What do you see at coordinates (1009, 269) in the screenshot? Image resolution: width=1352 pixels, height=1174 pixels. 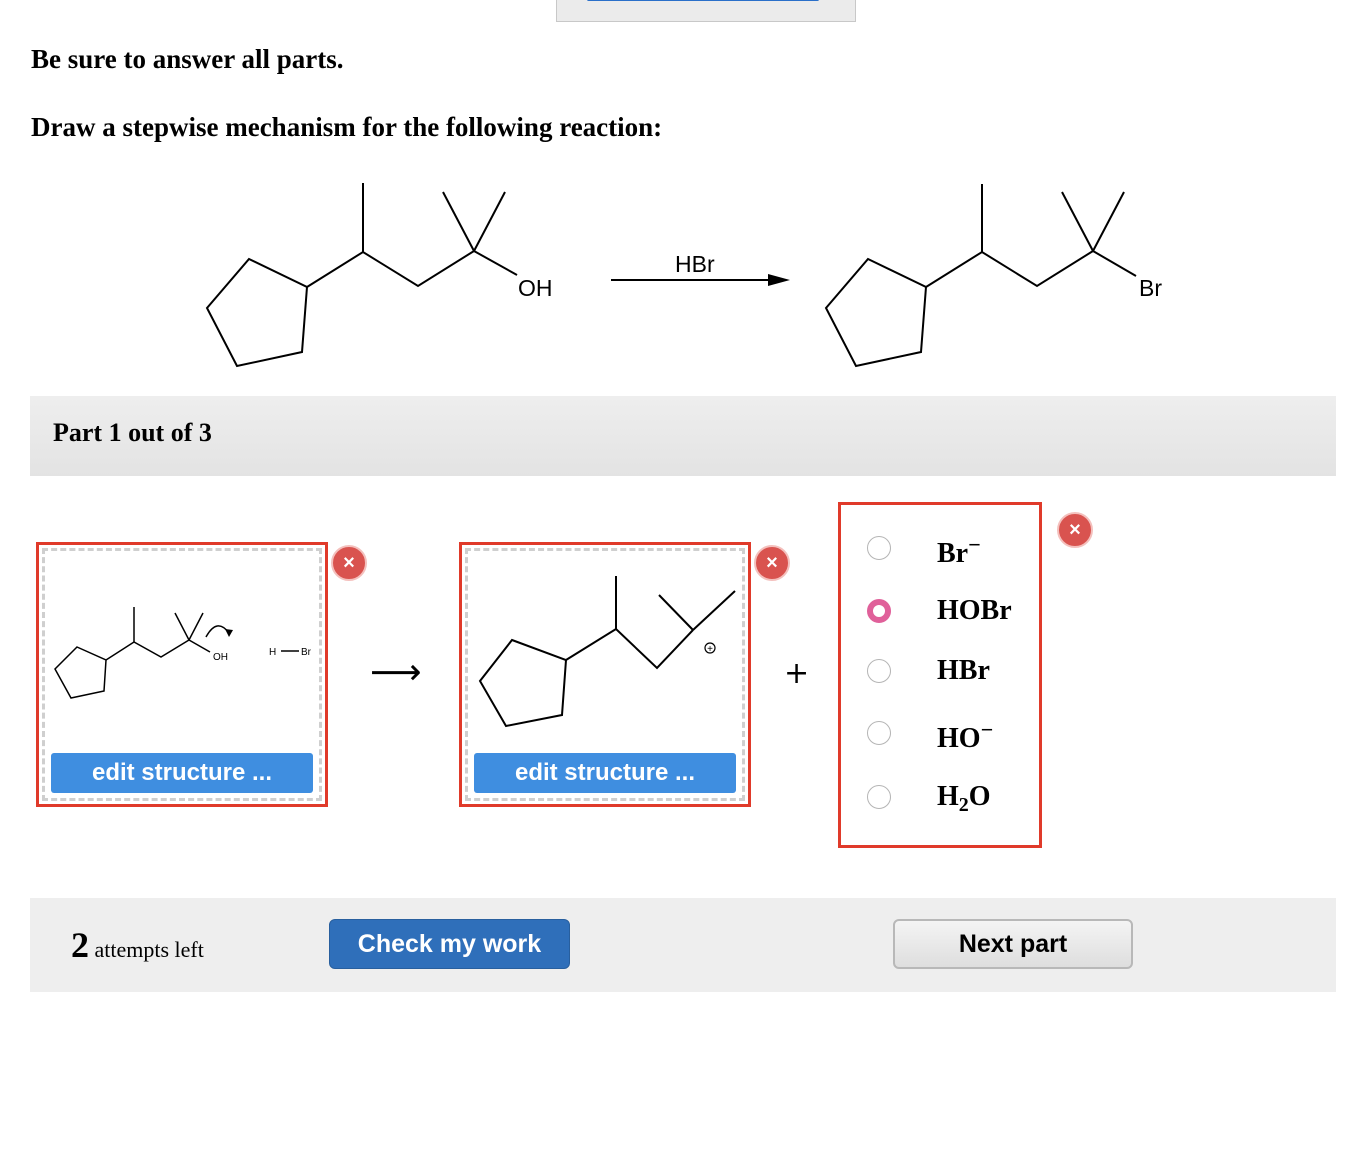 I see `product-carbon-chain` at bounding box center [1009, 269].